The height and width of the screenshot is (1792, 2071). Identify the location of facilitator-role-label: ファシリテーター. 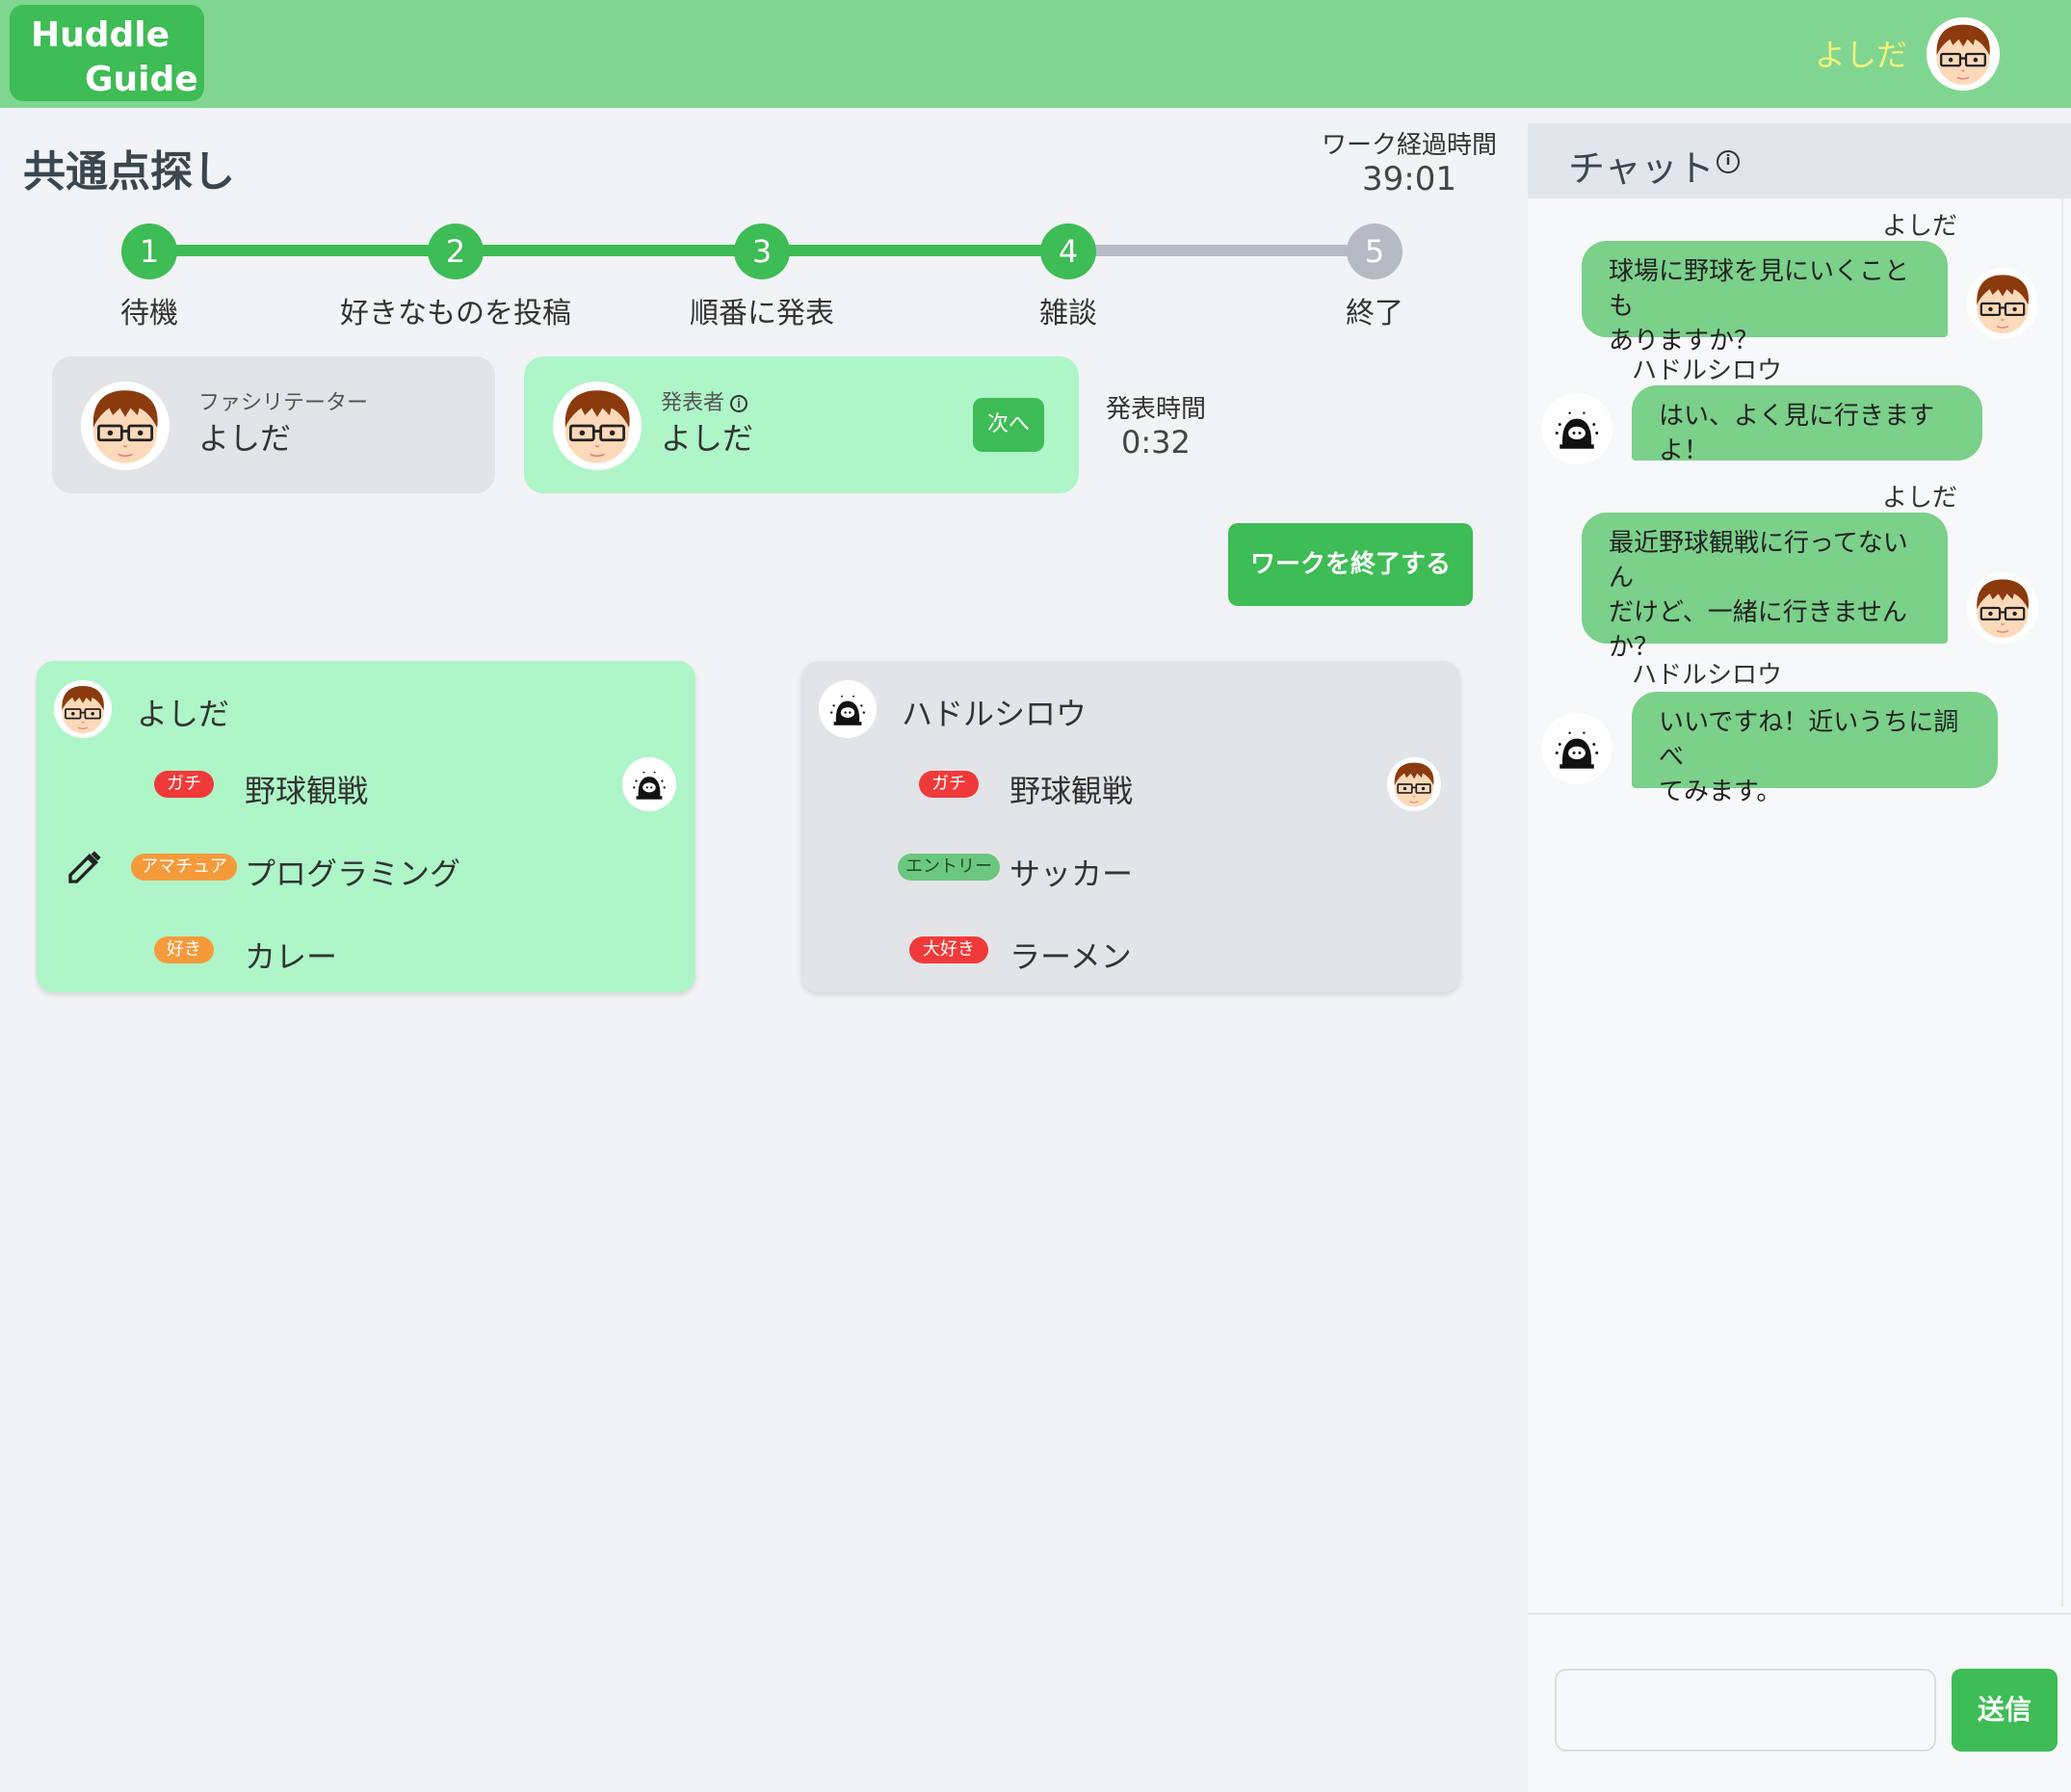
(283, 403).